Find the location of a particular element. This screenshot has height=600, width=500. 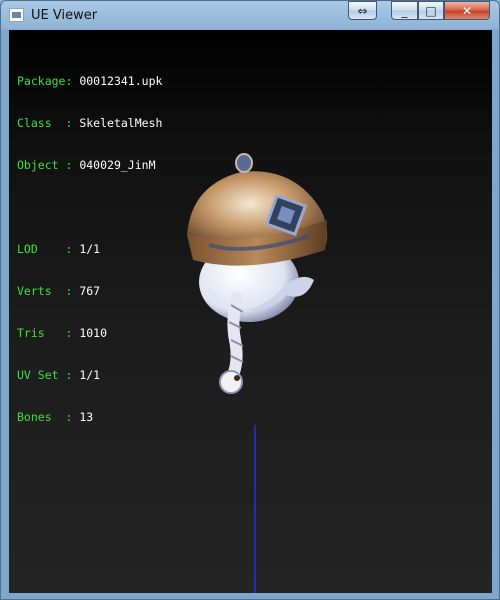

title-bar: UE Viewer ⇔ _ □ ✕ is located at coordinates (250, 15).